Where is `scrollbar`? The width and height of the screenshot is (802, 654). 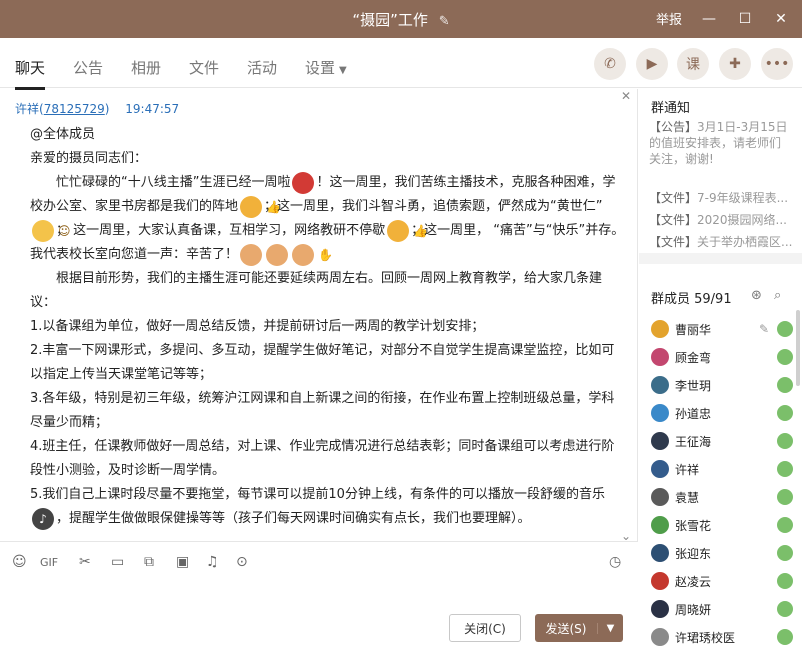
scrollbar is located at coordinates (798, 348).